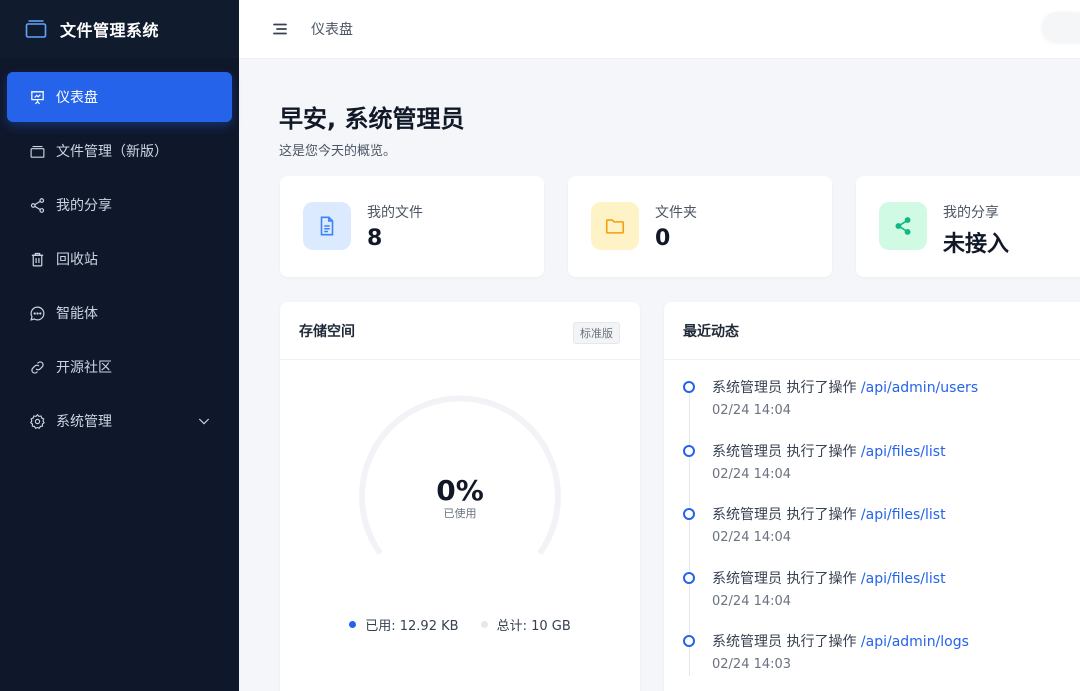 This screenshot has height=691, width=1080. What do you see at coordinates (37, 313) in the screenshot?
I see `chat-icon` at bounding box center [37, 313].